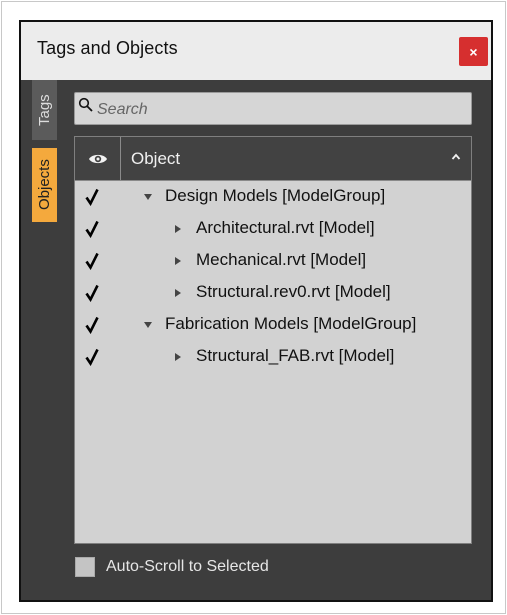 The image size is (507, 615). I want to click on tab-tags-label: Tags, so click(44, 110).